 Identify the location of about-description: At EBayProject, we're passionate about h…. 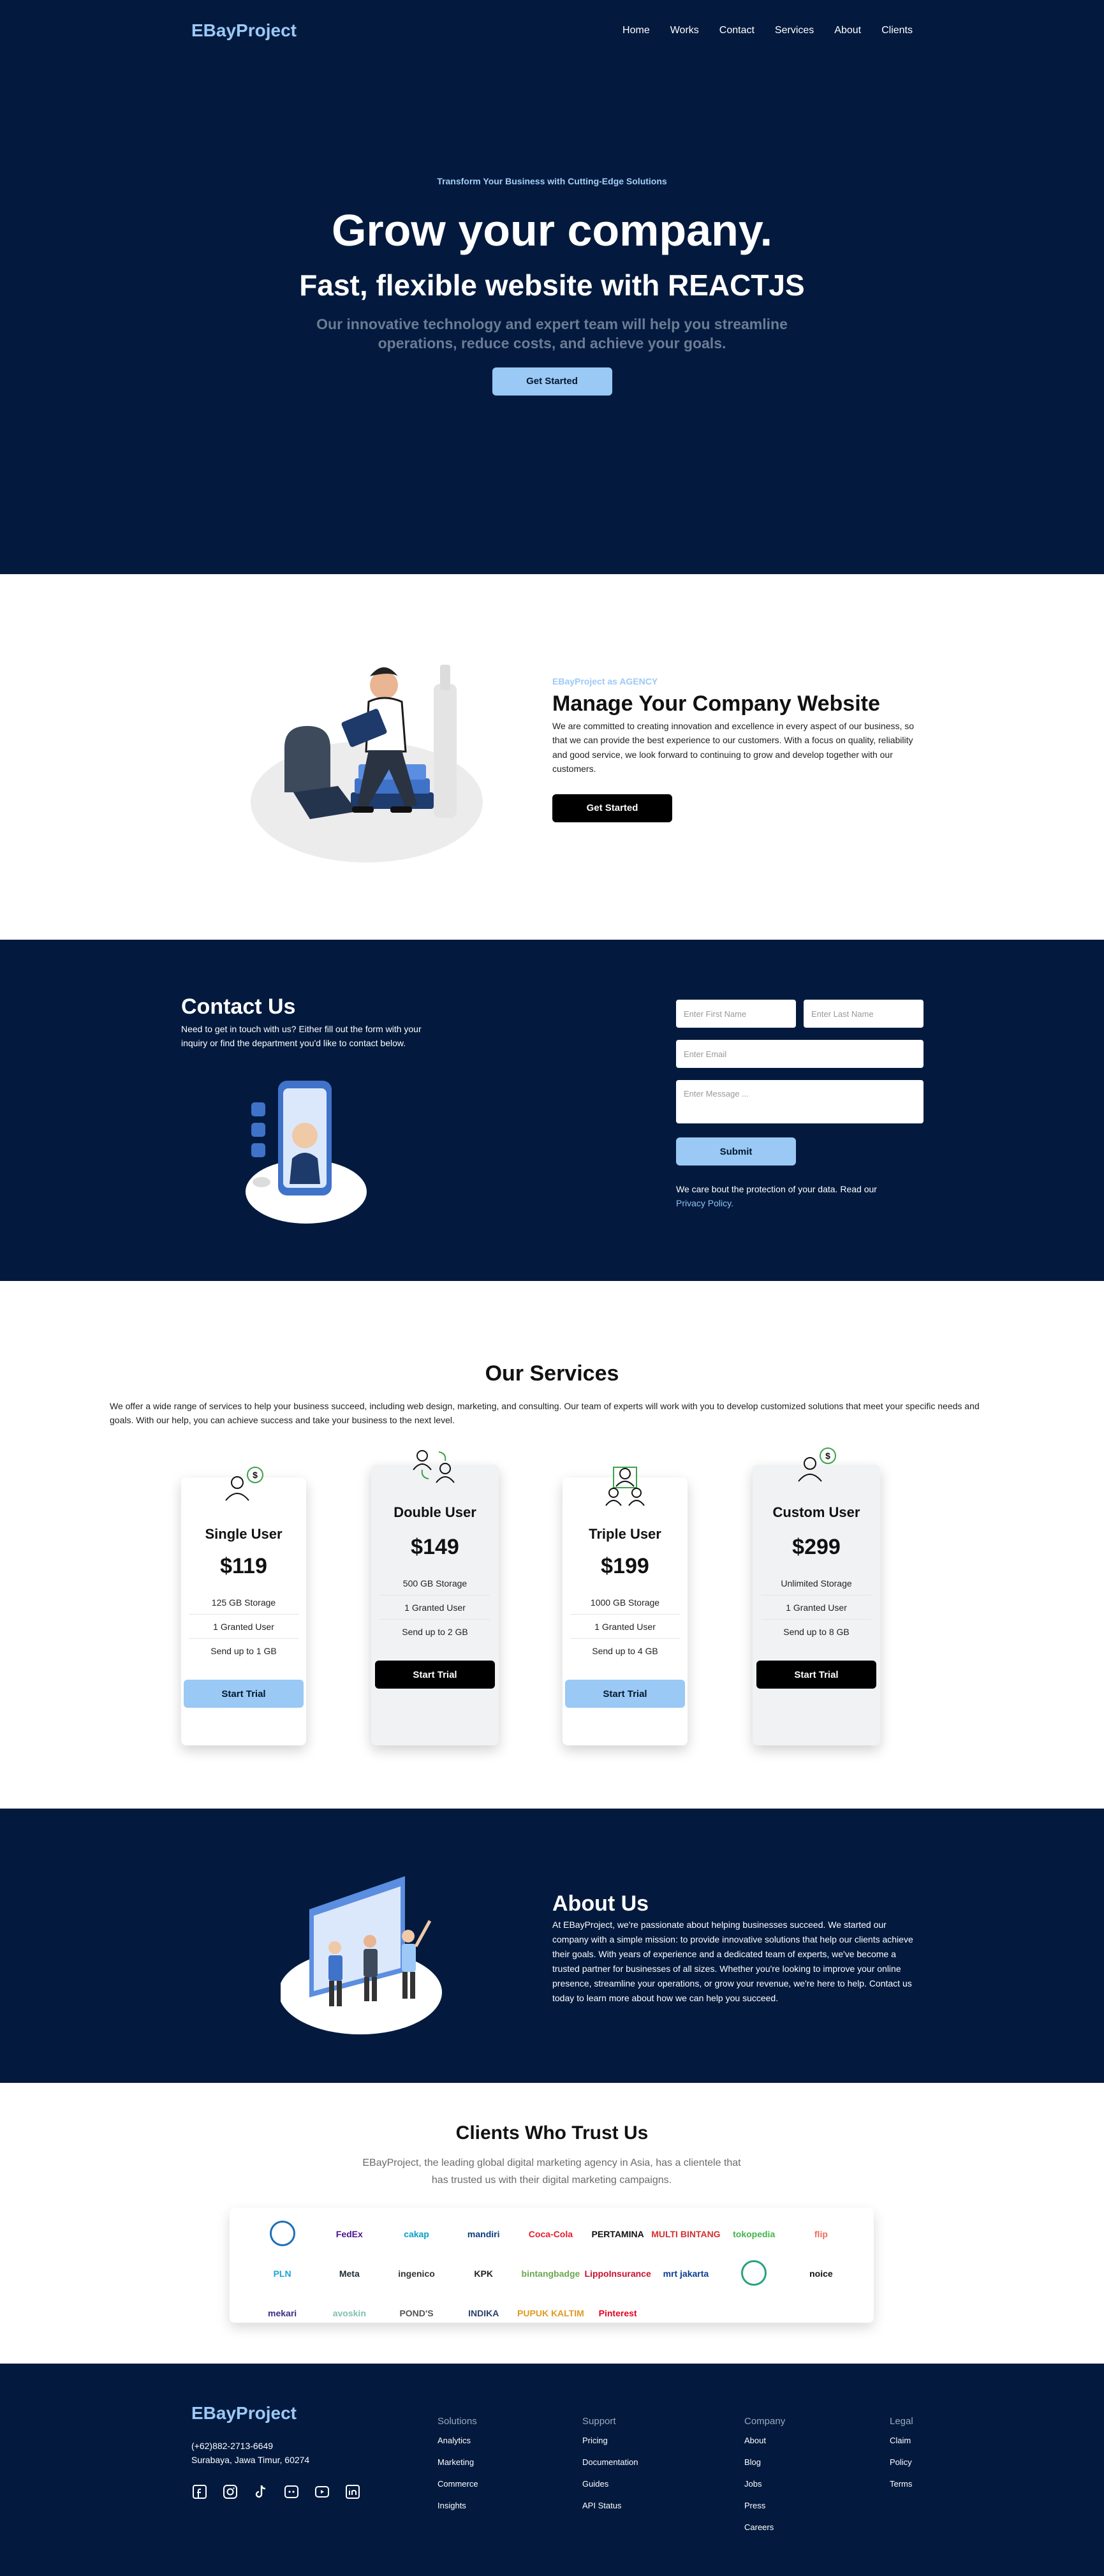
(732, 1962).